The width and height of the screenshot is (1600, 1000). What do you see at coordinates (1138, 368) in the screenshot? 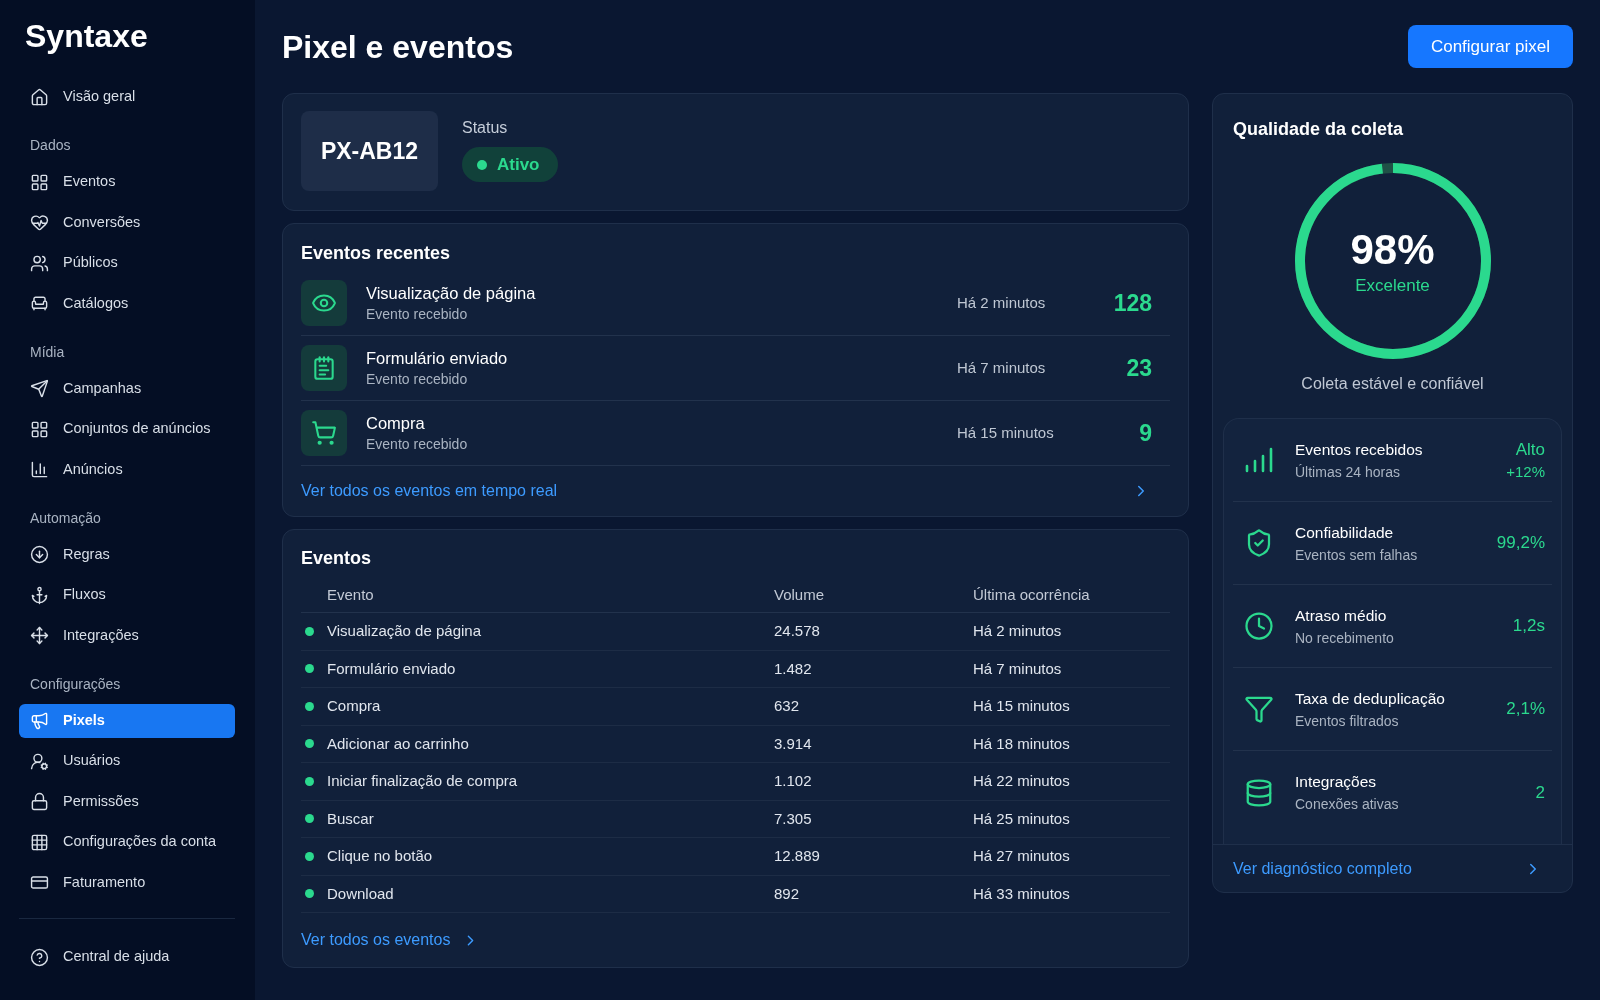
I see `event-count: 23` at bounding box center [1138, 368].